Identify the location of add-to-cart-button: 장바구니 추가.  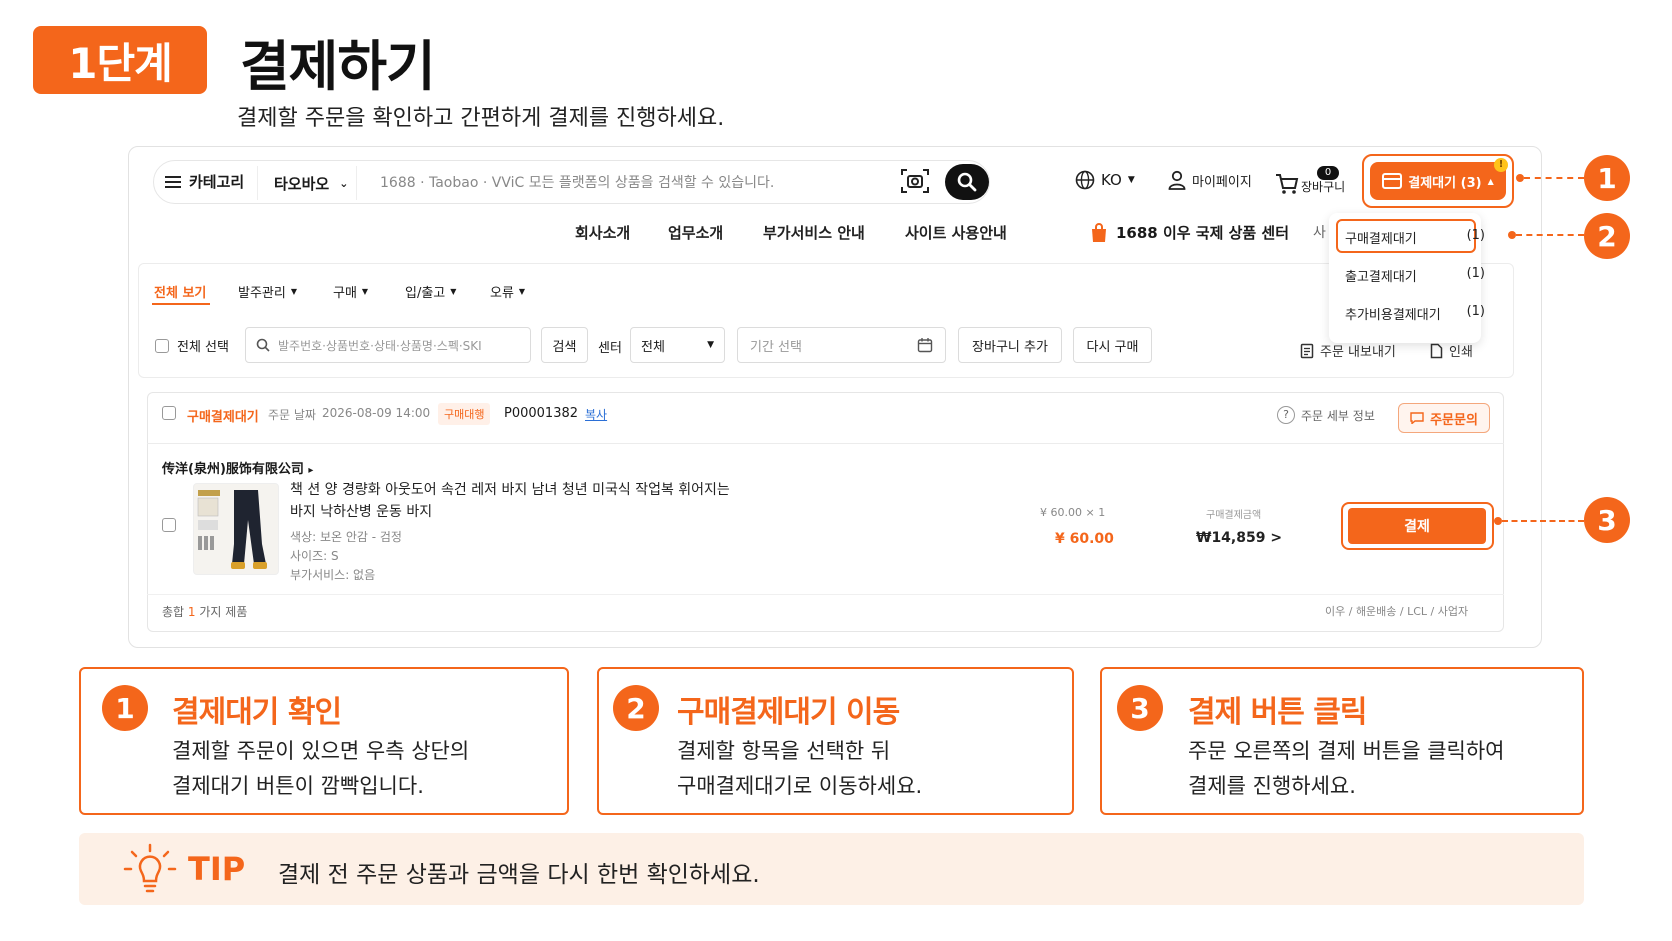
(1010, 345).